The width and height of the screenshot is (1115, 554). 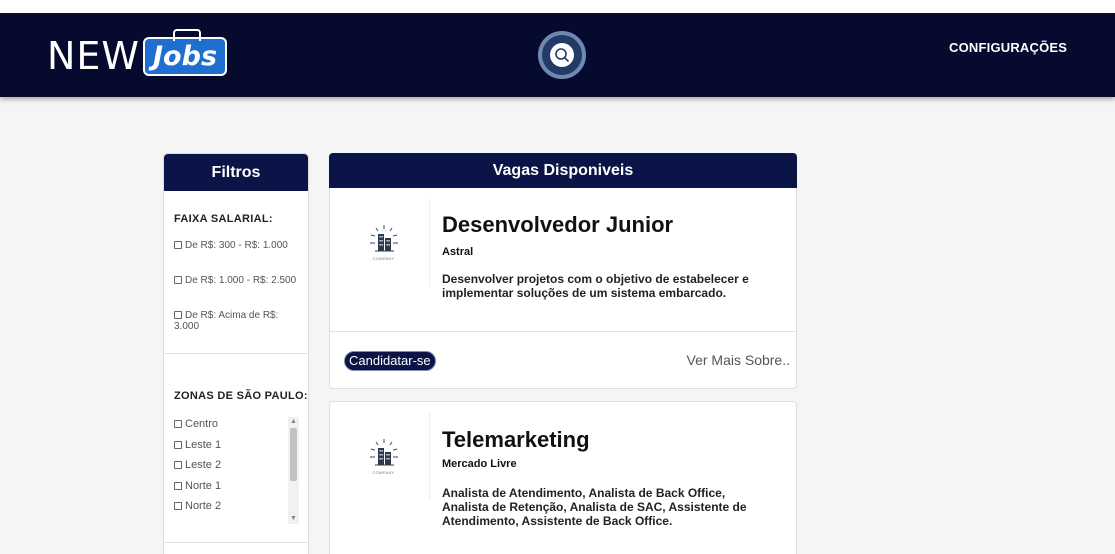 What do you see at coordinates (234, 489) in the screenshot?
I see `zone-option-norte-1: Norte 1` at bounding box center [234, 489].